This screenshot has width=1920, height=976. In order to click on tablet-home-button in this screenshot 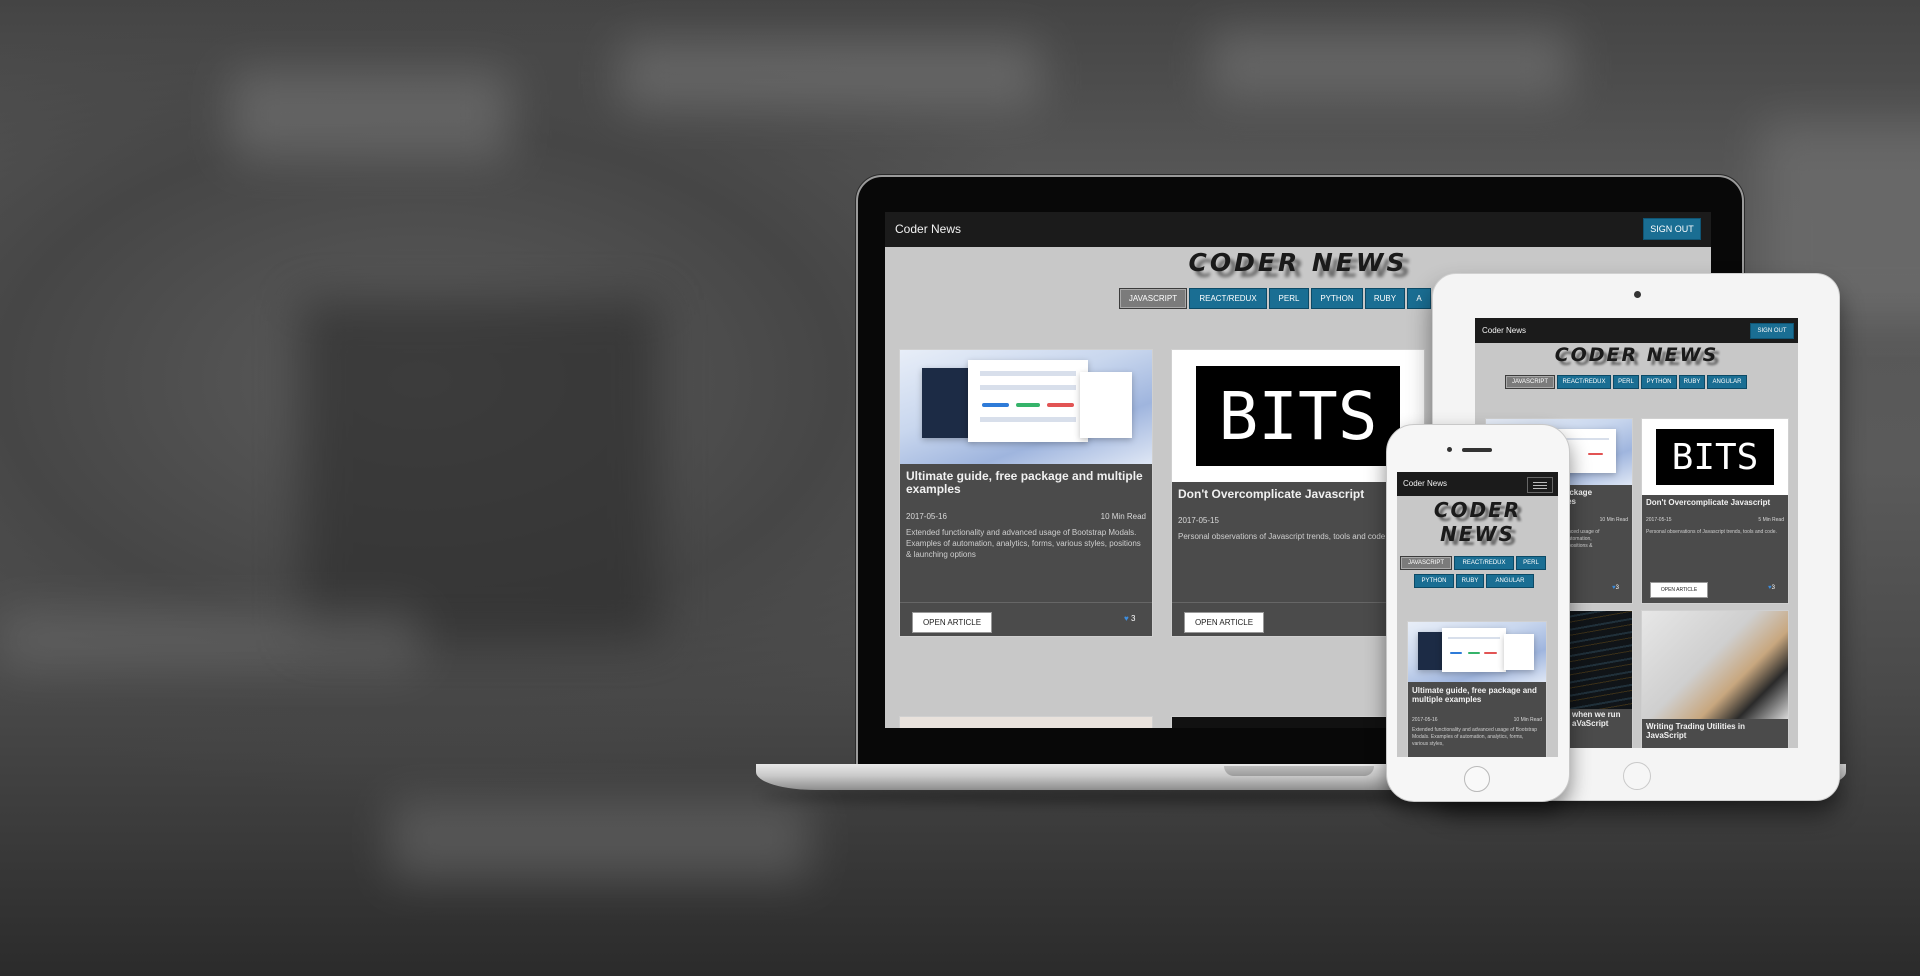, I will do `click(1637, 776)`.